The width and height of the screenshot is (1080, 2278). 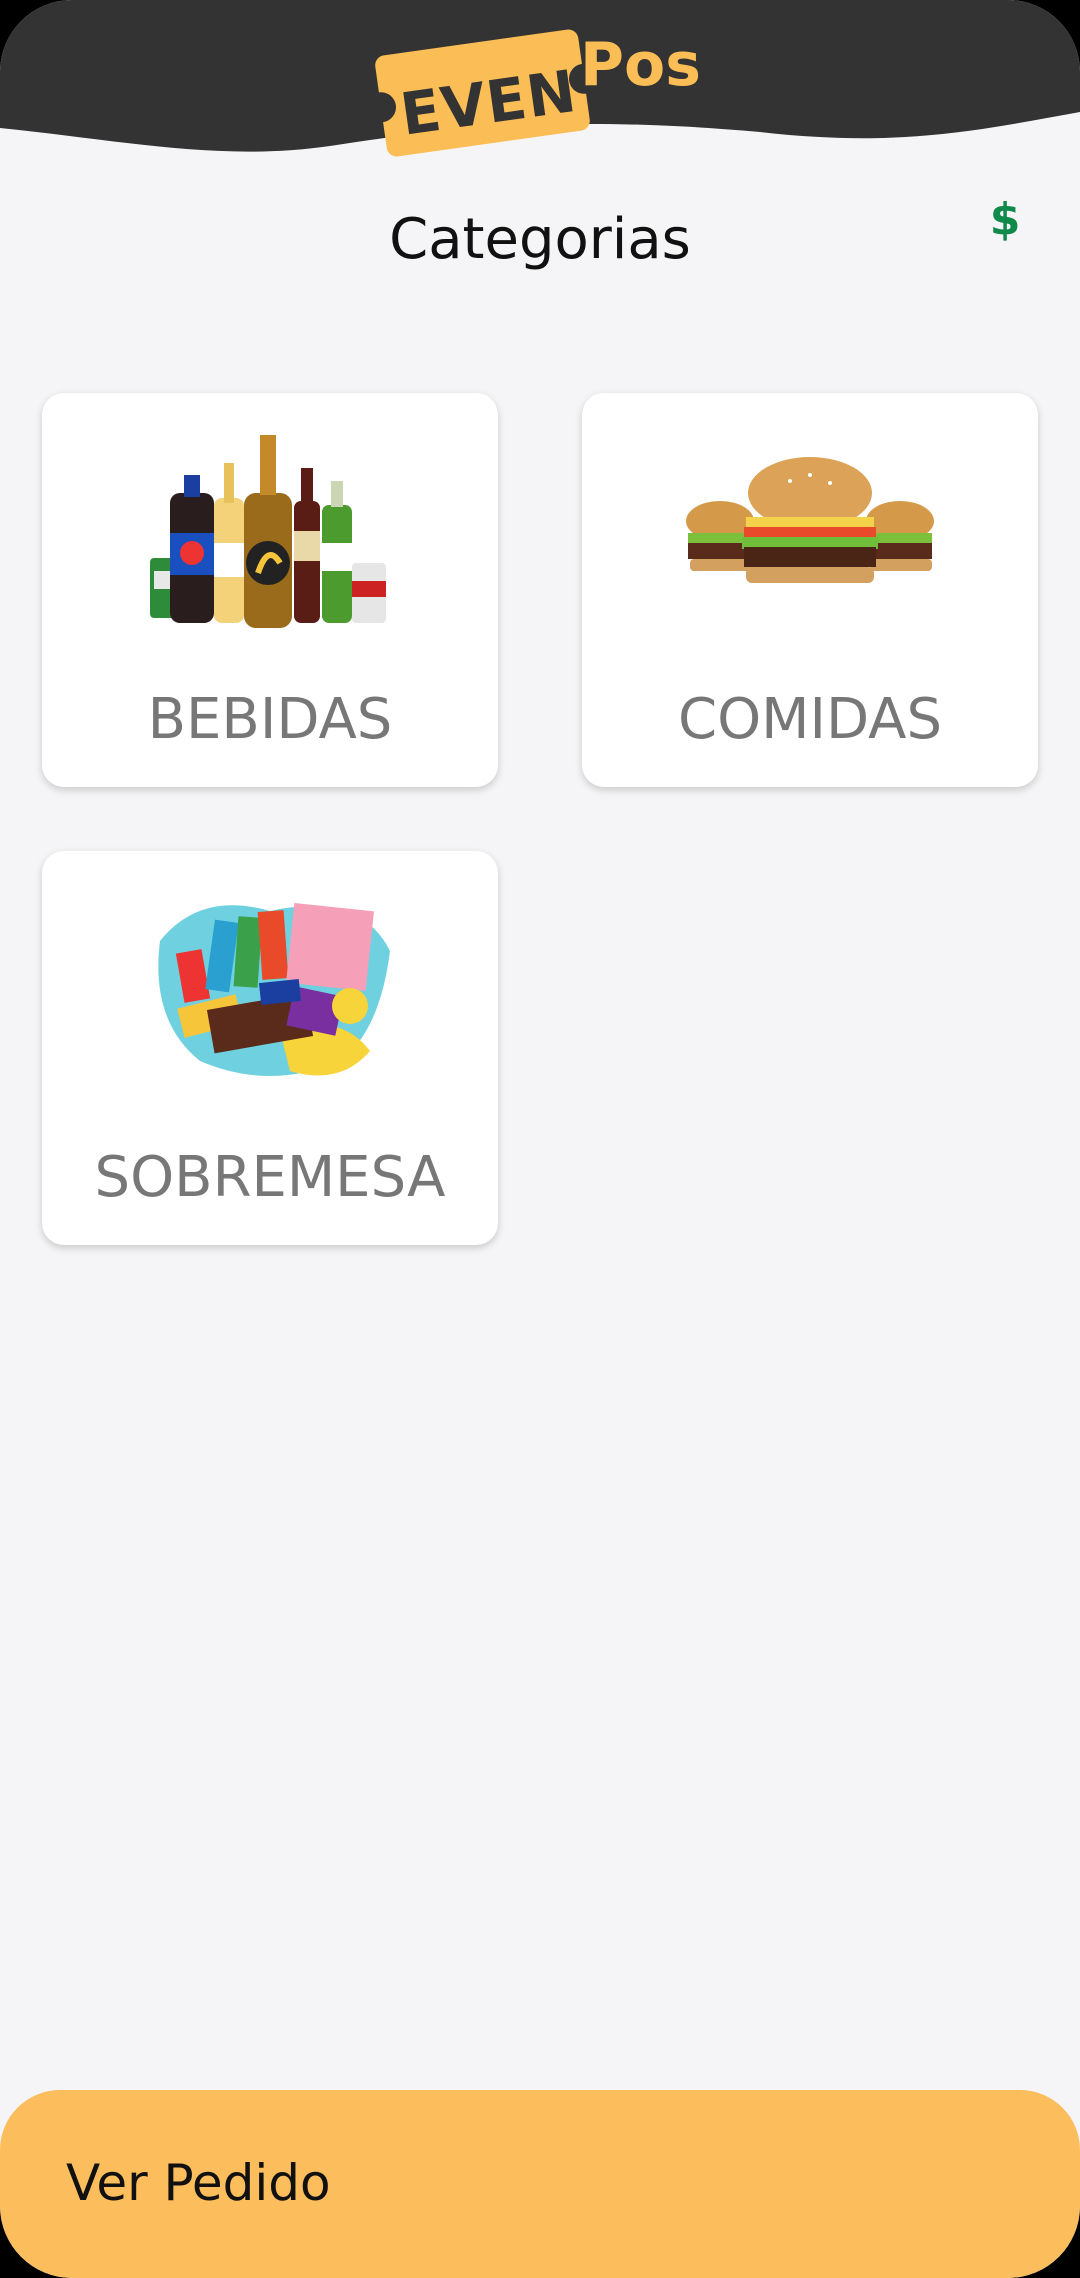 I want to click on drinks-bottles-image, so click(x=268, y=531).